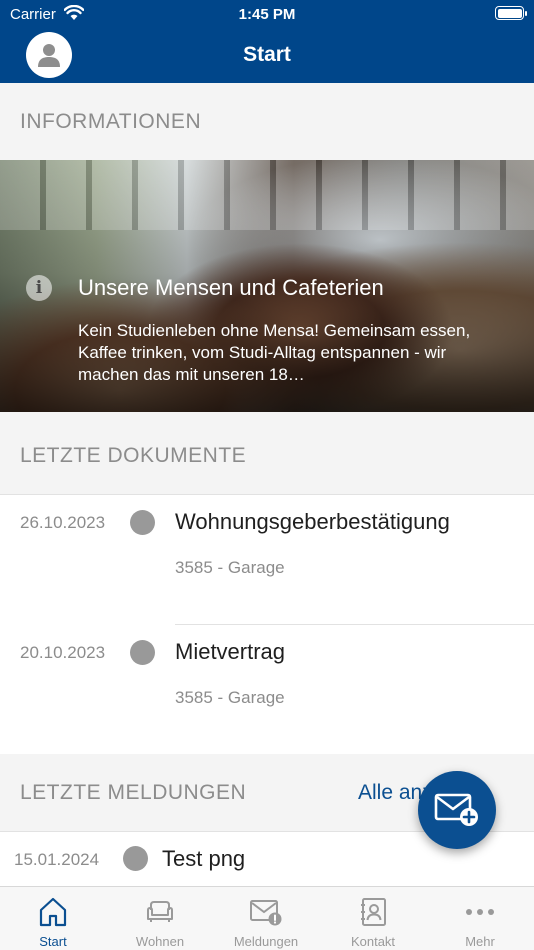 The height and width of the screenshot is (950, 534). I want to click on document-date: 26.10.2023, so click(63, 522).